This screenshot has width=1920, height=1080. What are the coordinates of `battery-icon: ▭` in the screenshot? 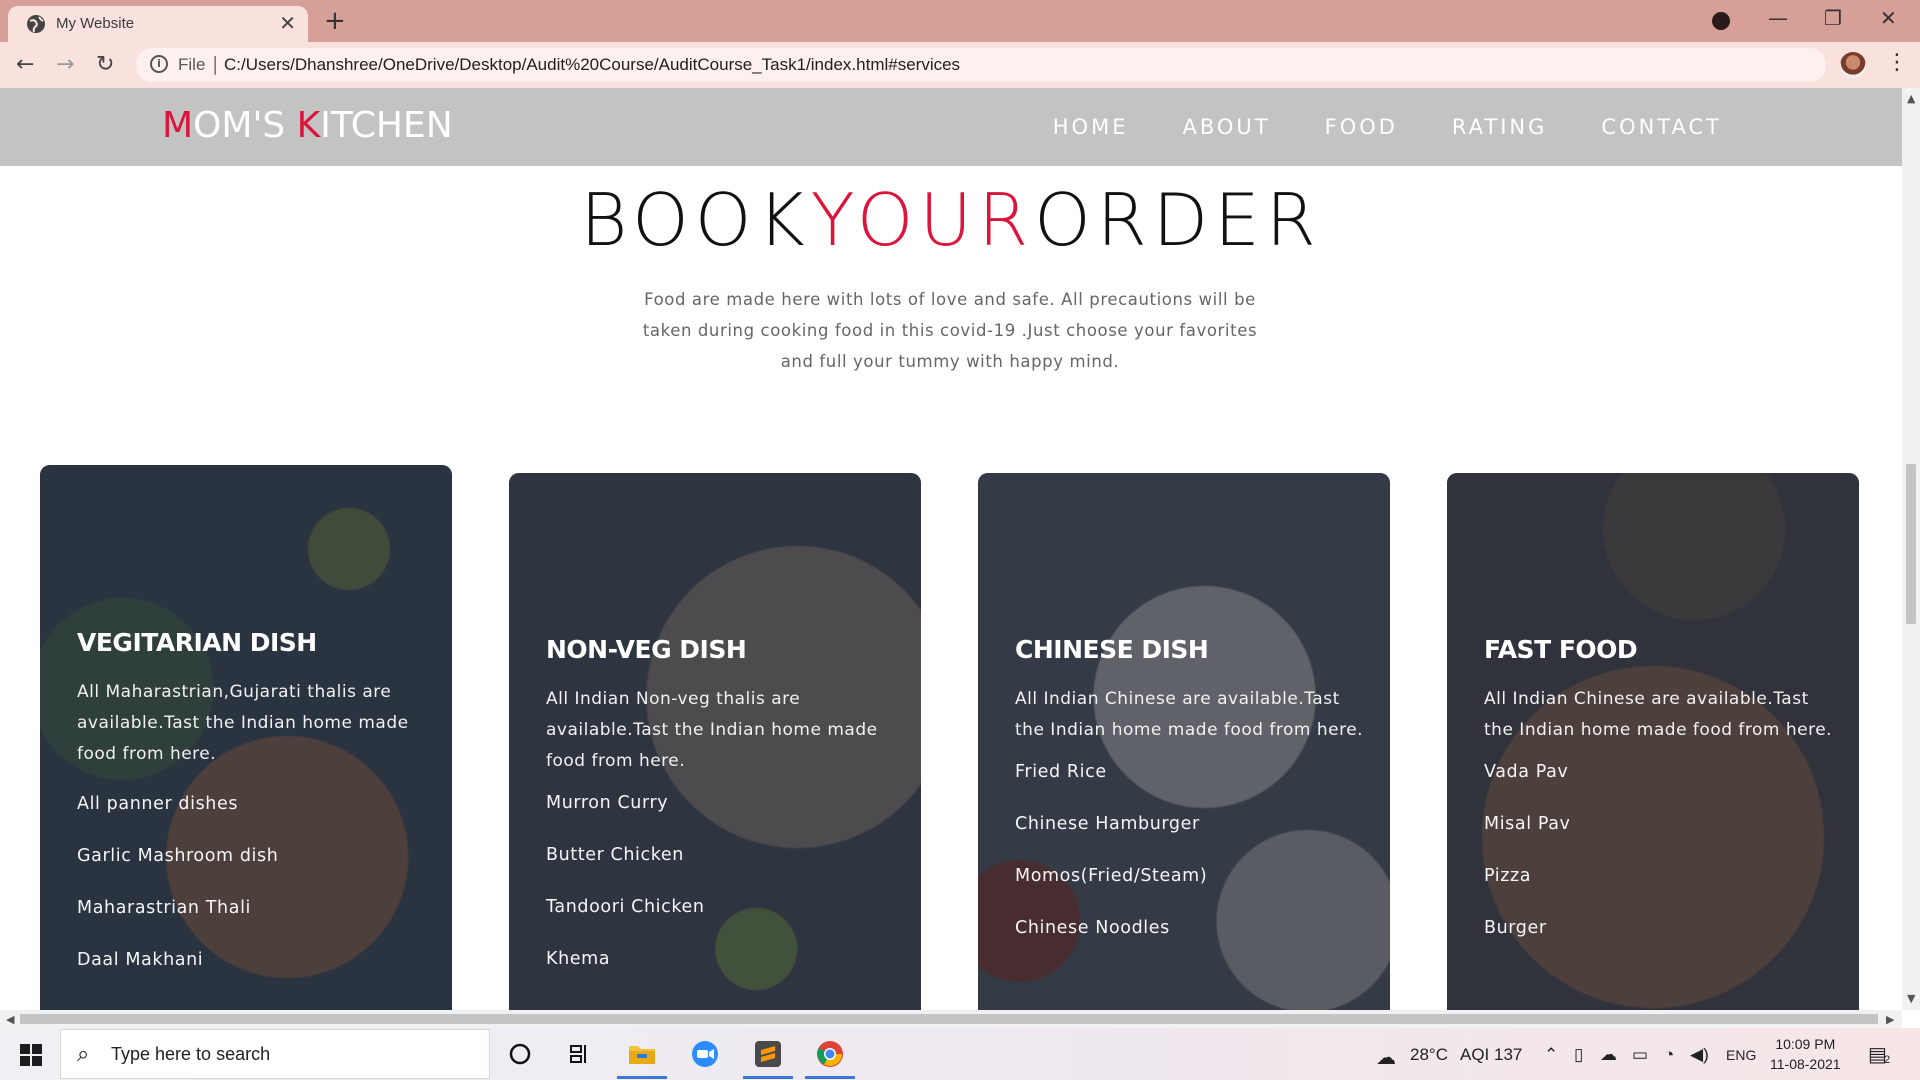 It's located at (1640, 1055).